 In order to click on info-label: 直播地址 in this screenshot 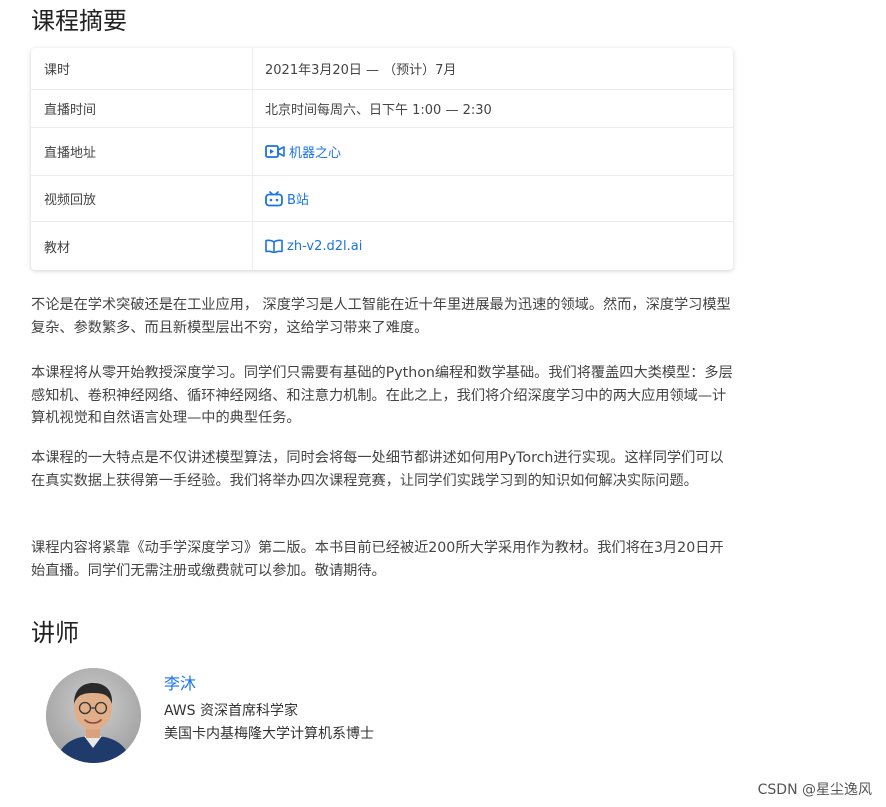, I will do `click(142, 151)`.